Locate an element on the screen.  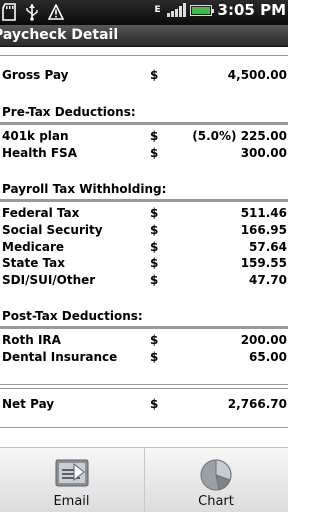
battery-level is located at coordinates (200, 10).